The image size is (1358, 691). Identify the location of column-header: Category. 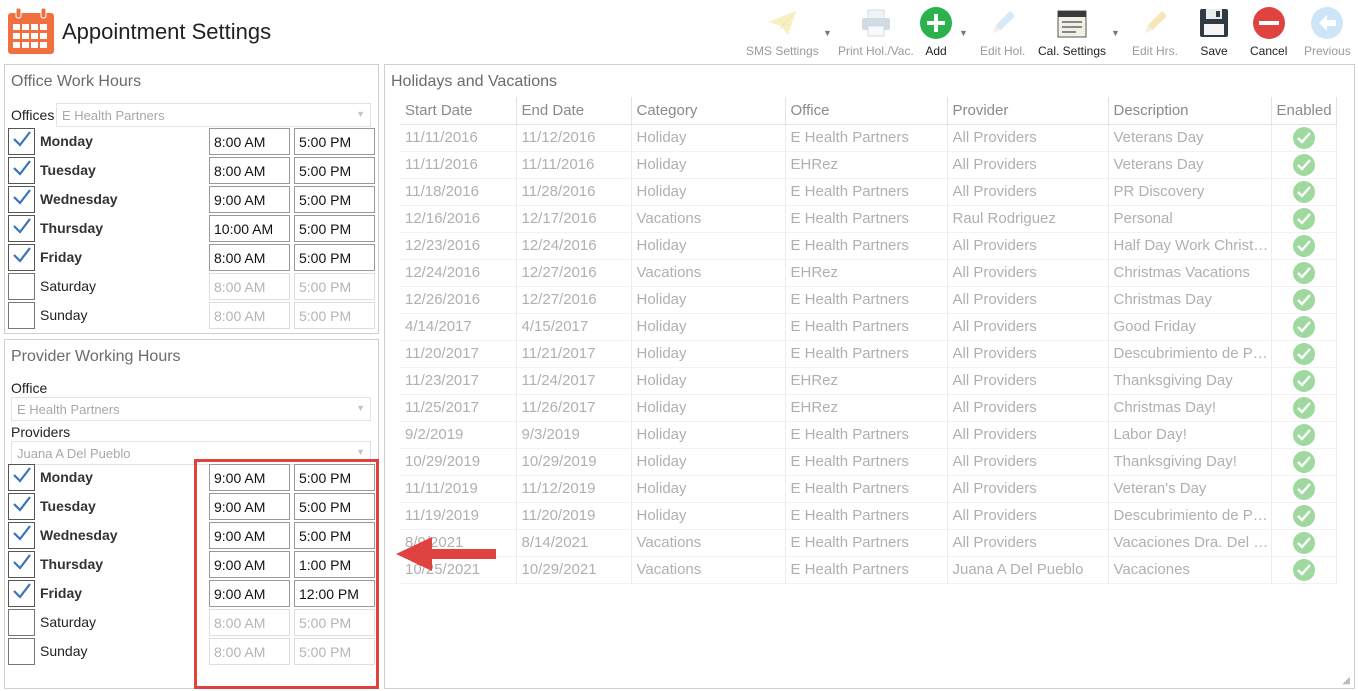
(708, 111).